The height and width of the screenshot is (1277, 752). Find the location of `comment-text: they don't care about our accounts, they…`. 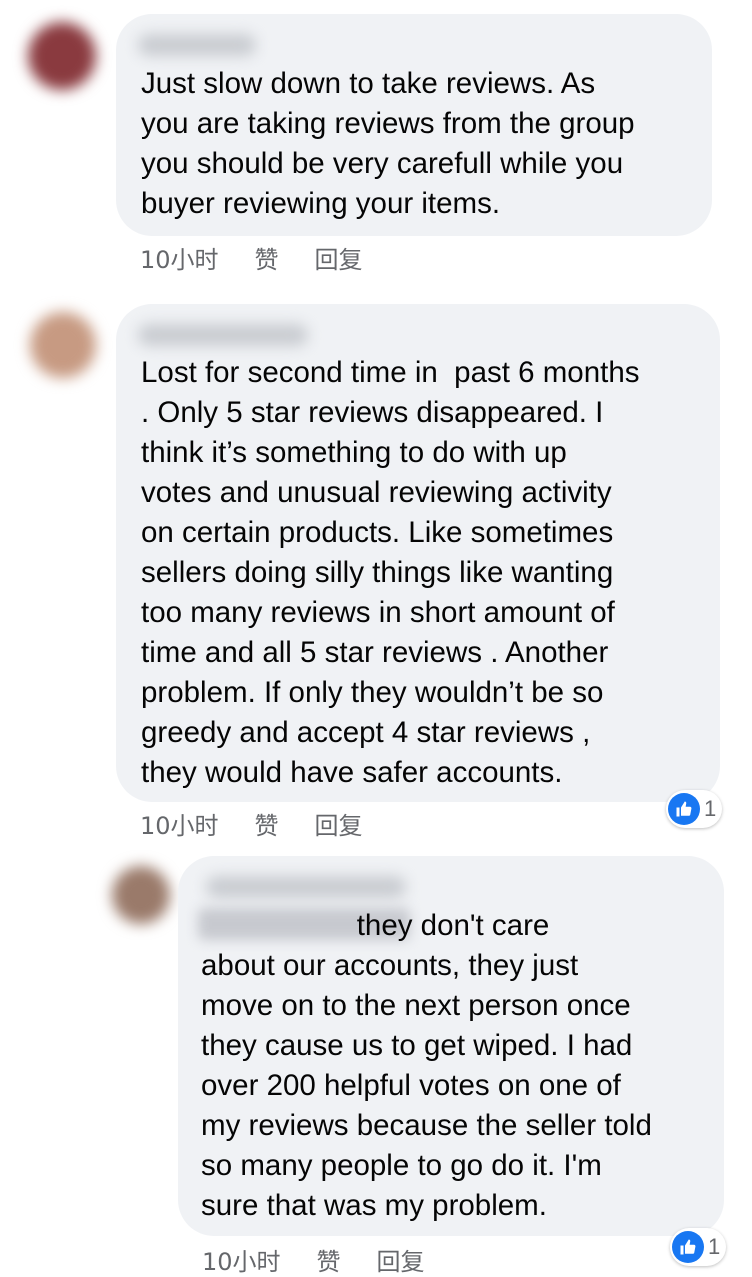

comment-text: they don't care about our accounts, they… is located at coordinates (426, 1065).